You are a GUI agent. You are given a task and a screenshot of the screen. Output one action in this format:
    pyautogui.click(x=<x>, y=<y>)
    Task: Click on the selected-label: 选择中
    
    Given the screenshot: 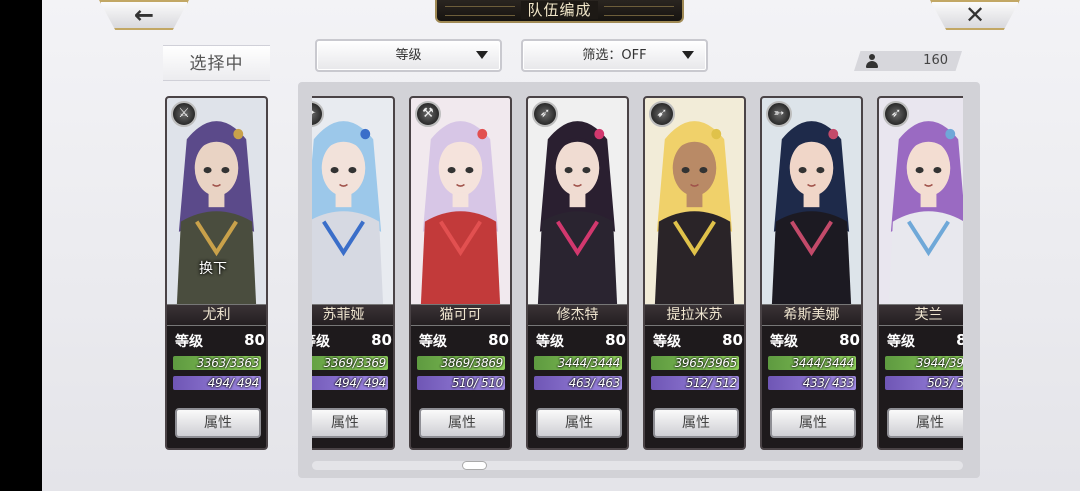 What is the action you would take?
    pyautogui.click(x=216, y=63)
    